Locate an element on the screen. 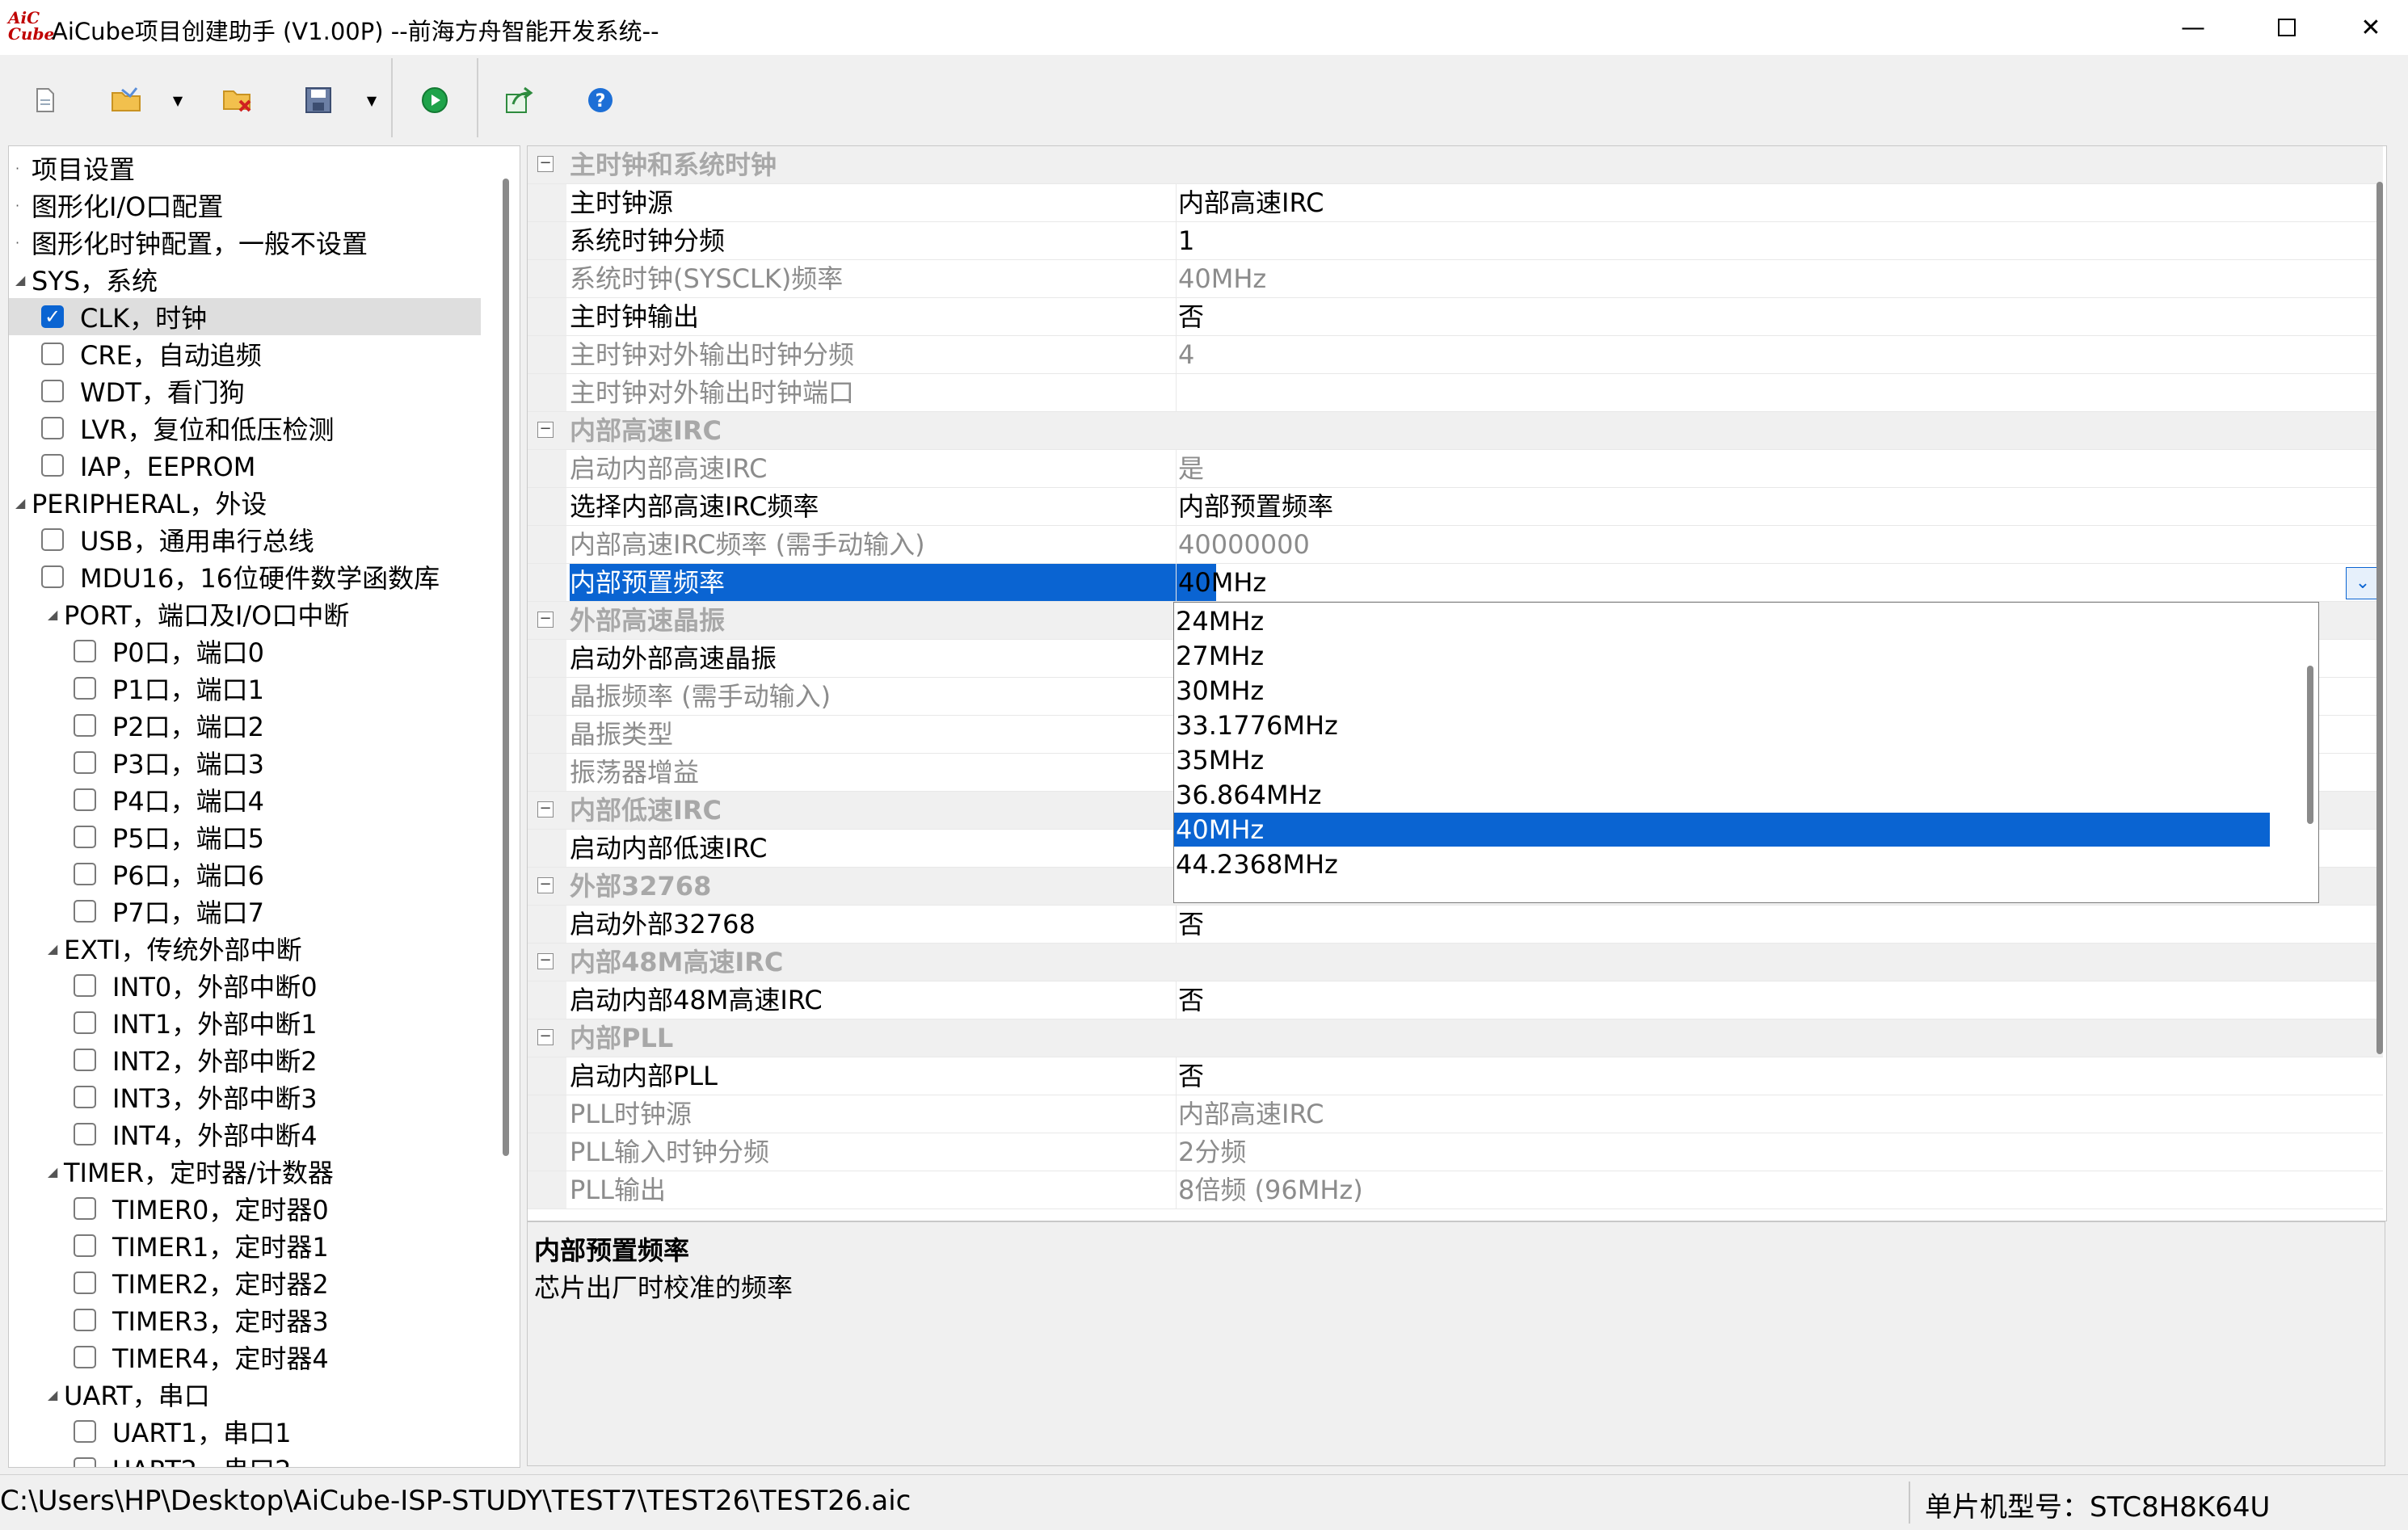 This screenshot has width=2408, height=1530. tree-item-int2: INT2，外部中断2 is located at coordinates (196, 1059).